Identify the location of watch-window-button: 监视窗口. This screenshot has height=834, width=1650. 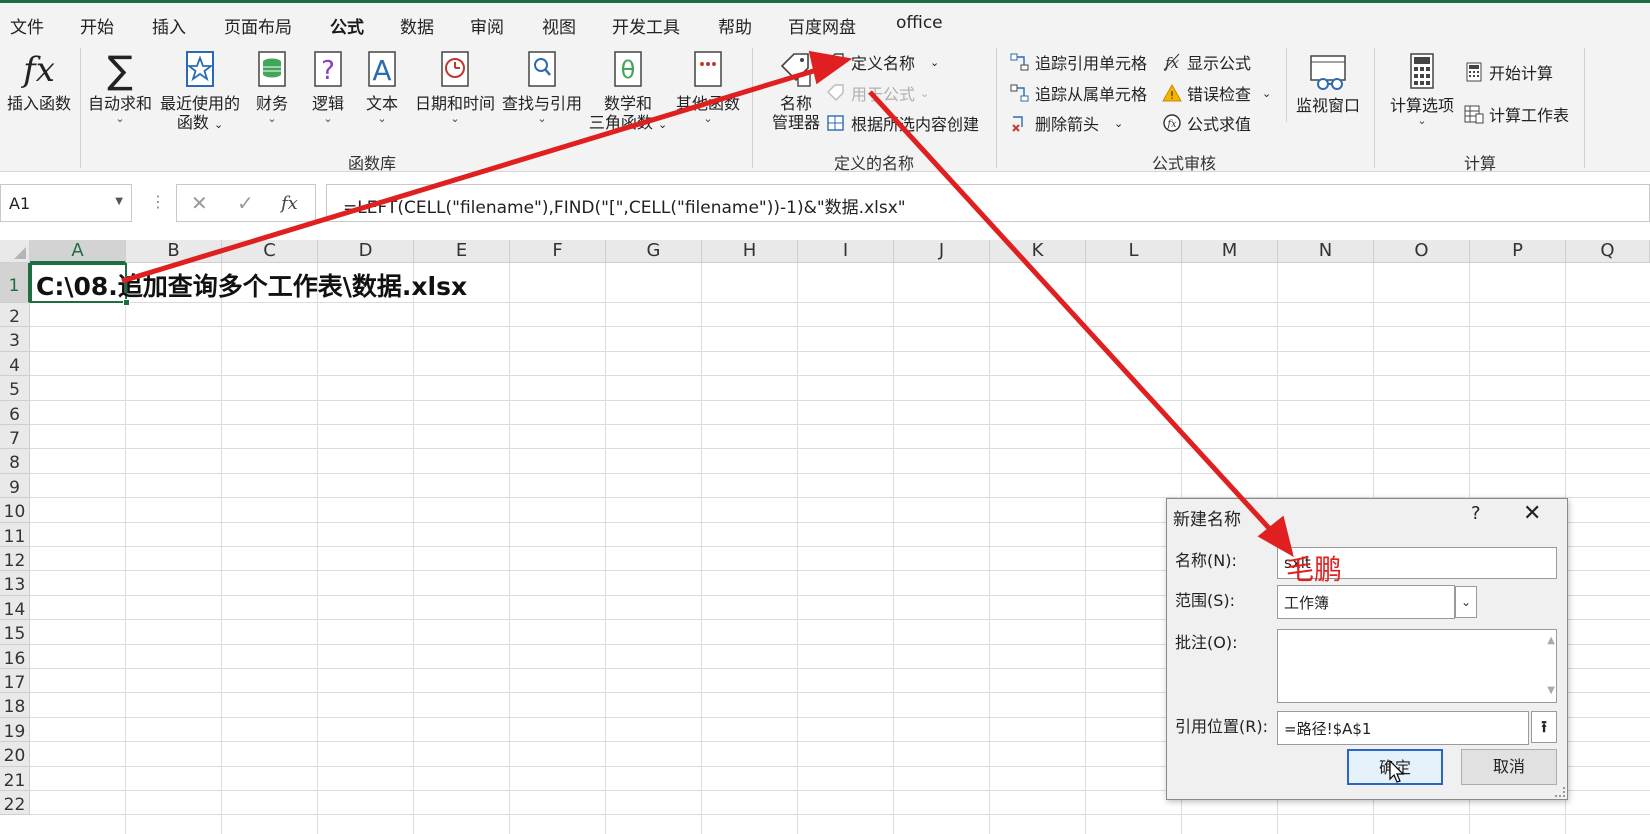
(1328, 84).